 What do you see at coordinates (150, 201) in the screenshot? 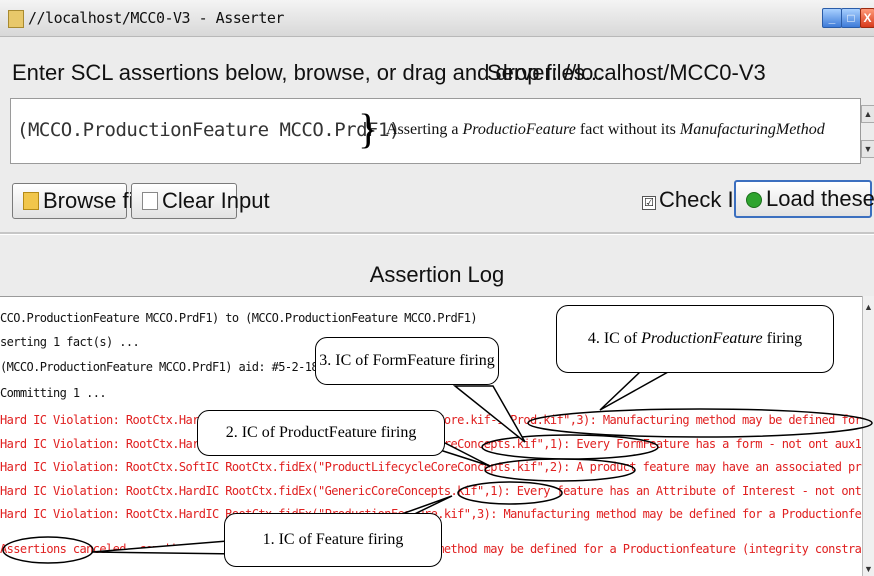
I see `page-icon` at bounding box center [150, 201].